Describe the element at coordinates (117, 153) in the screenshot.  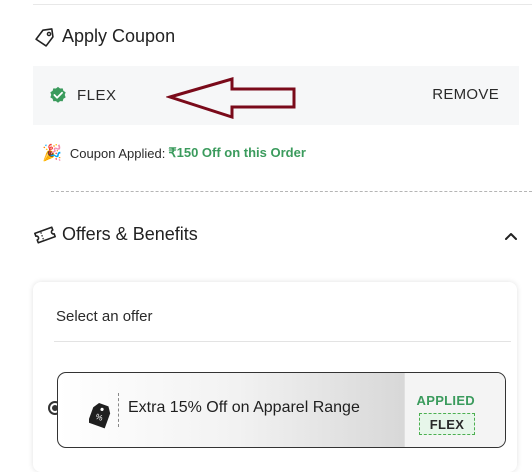
I see `coupon-applied-prefix: Coupon Applied:` at that location.